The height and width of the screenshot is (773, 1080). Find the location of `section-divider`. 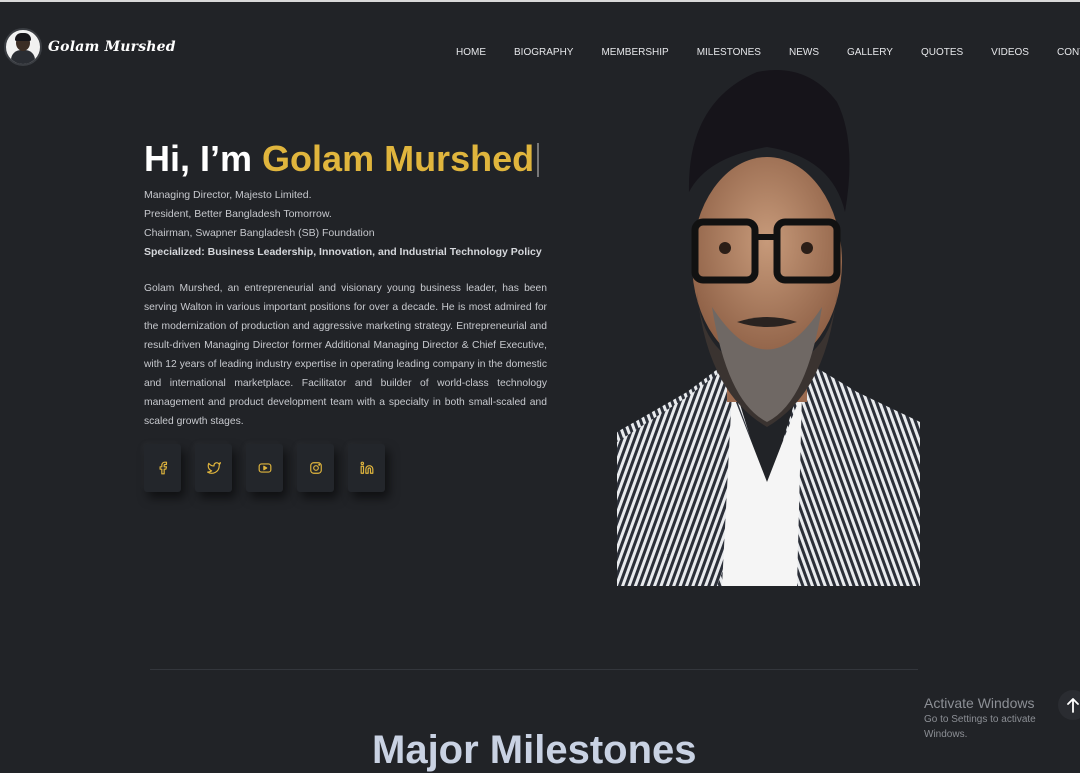

section-divider is located at coordinates (534, 669).